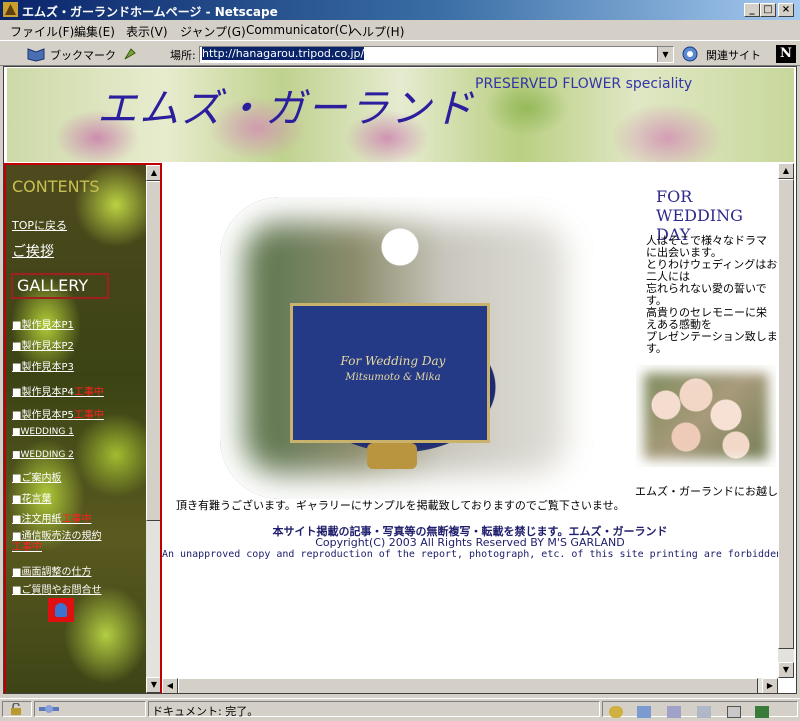  What do you see at coordinates (393, 361) in the screenshot?
I see `sign-line-title: For Wedding Day` at bounding box center [393, 361].